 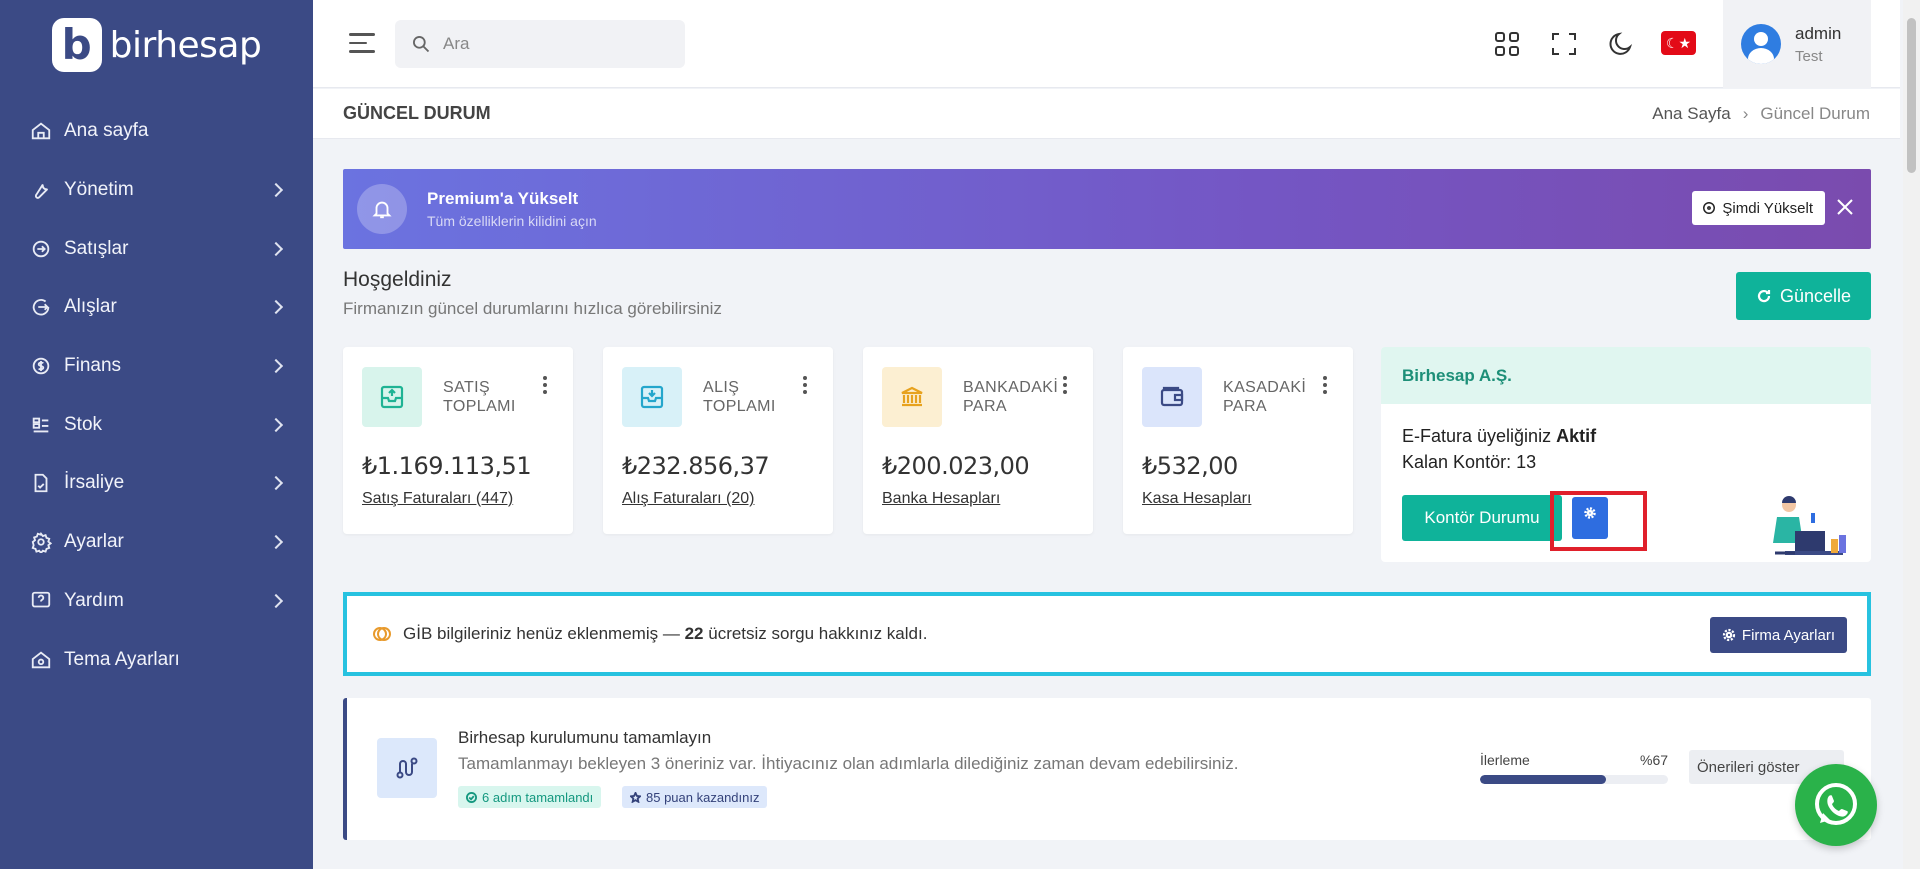 I want to click on search-icon, so click(x=421, y=44).